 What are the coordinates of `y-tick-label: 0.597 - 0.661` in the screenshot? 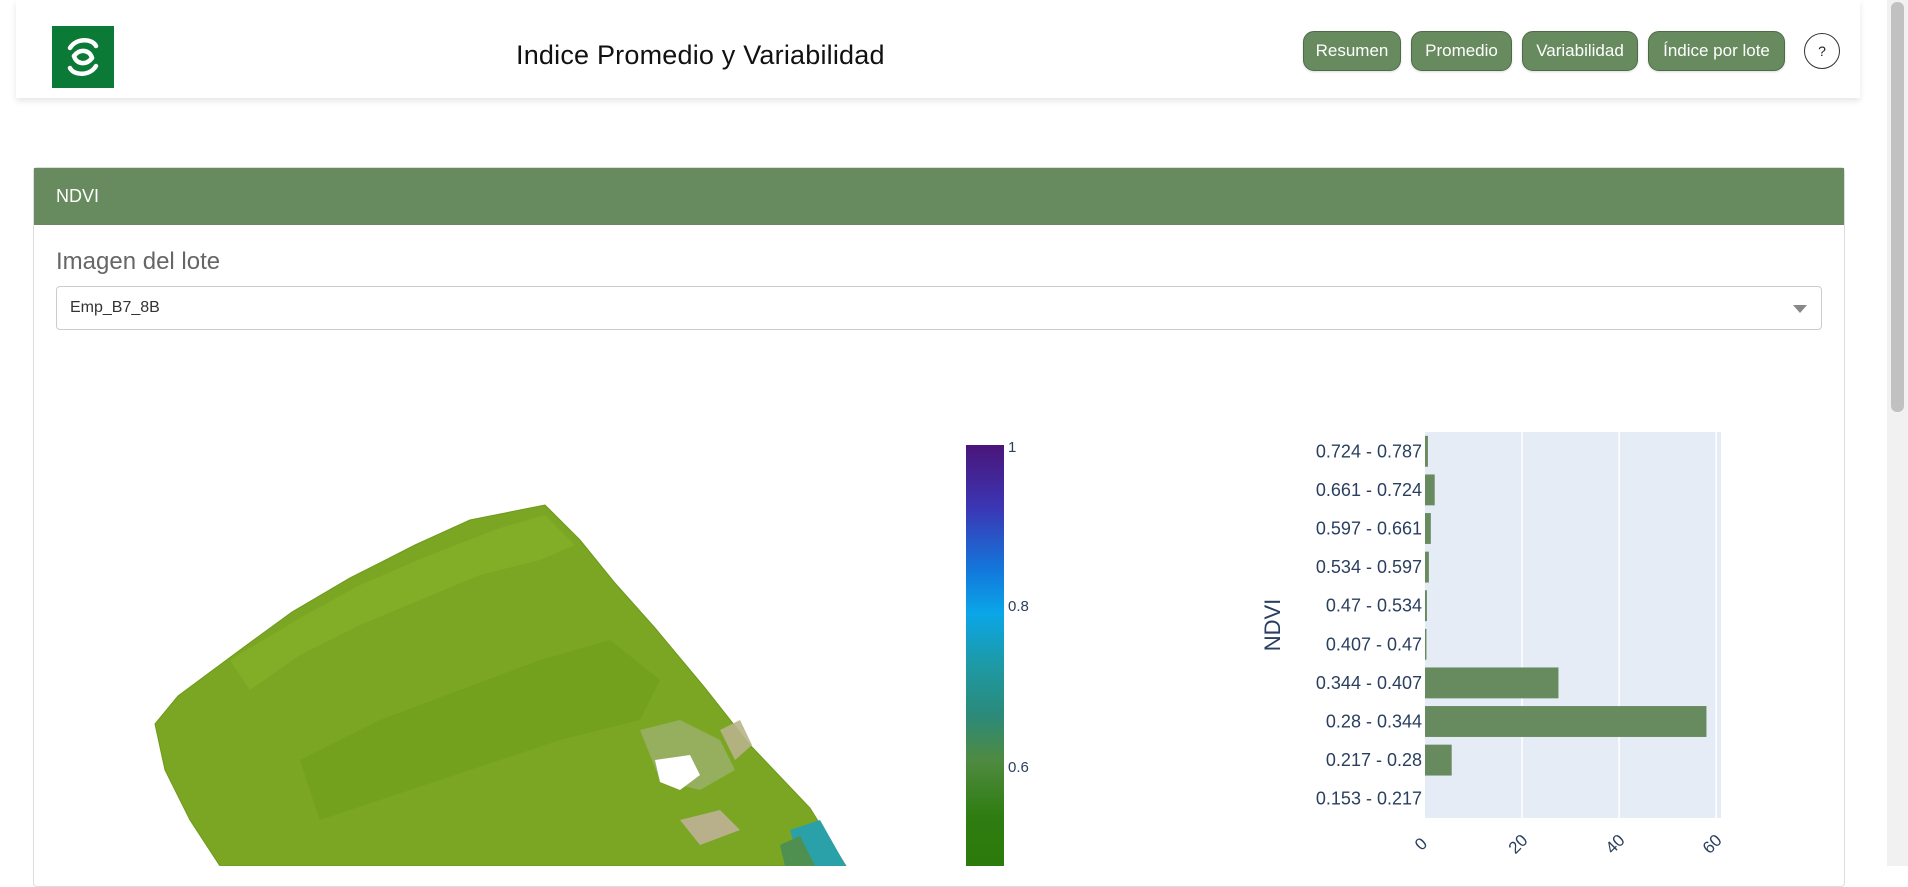 It's located at (1369, 529).